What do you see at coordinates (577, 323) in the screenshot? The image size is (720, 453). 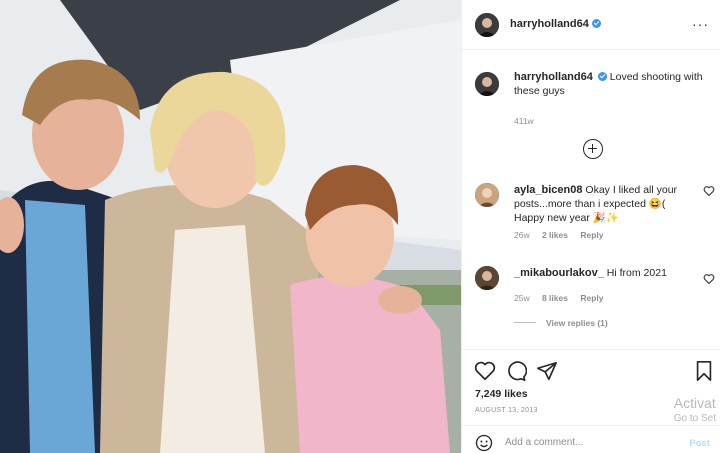 I see `view-replies-label: View replies (1)` at bounding box center [577, 323].